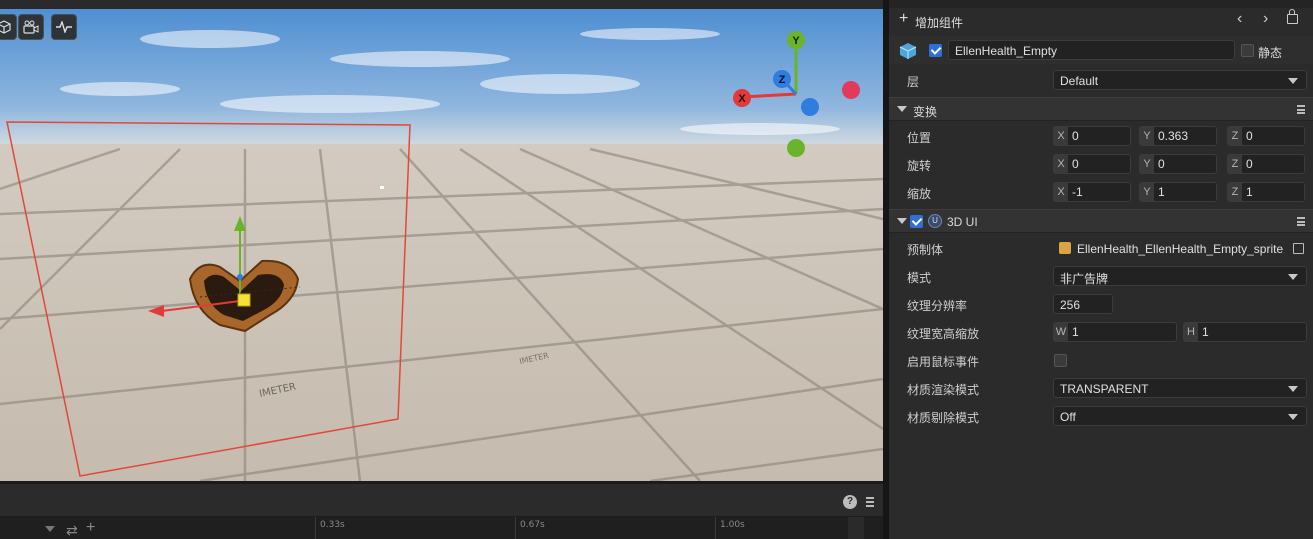  What do you see at coordinates (332, 525) in the screenshot?
I see `tick-label: 0.33s` at bounding box center [332, 525].